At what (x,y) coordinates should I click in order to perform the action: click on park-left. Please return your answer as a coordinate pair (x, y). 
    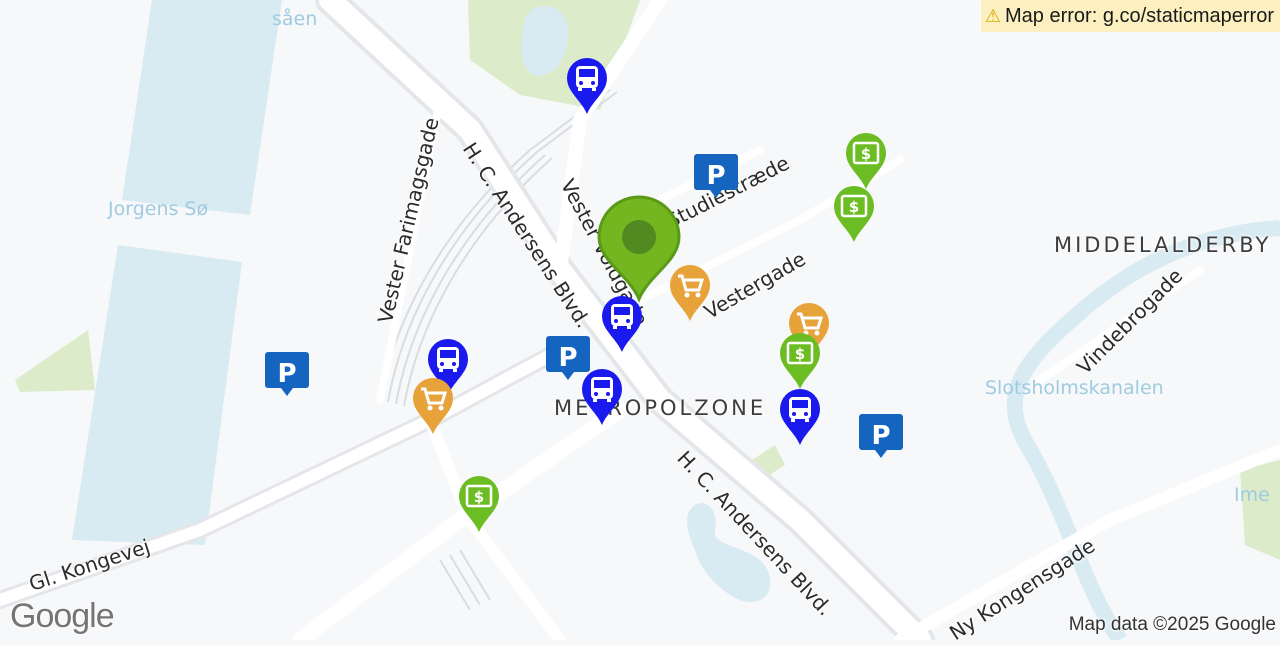
    Looking at the image, I should click on (55, 361).